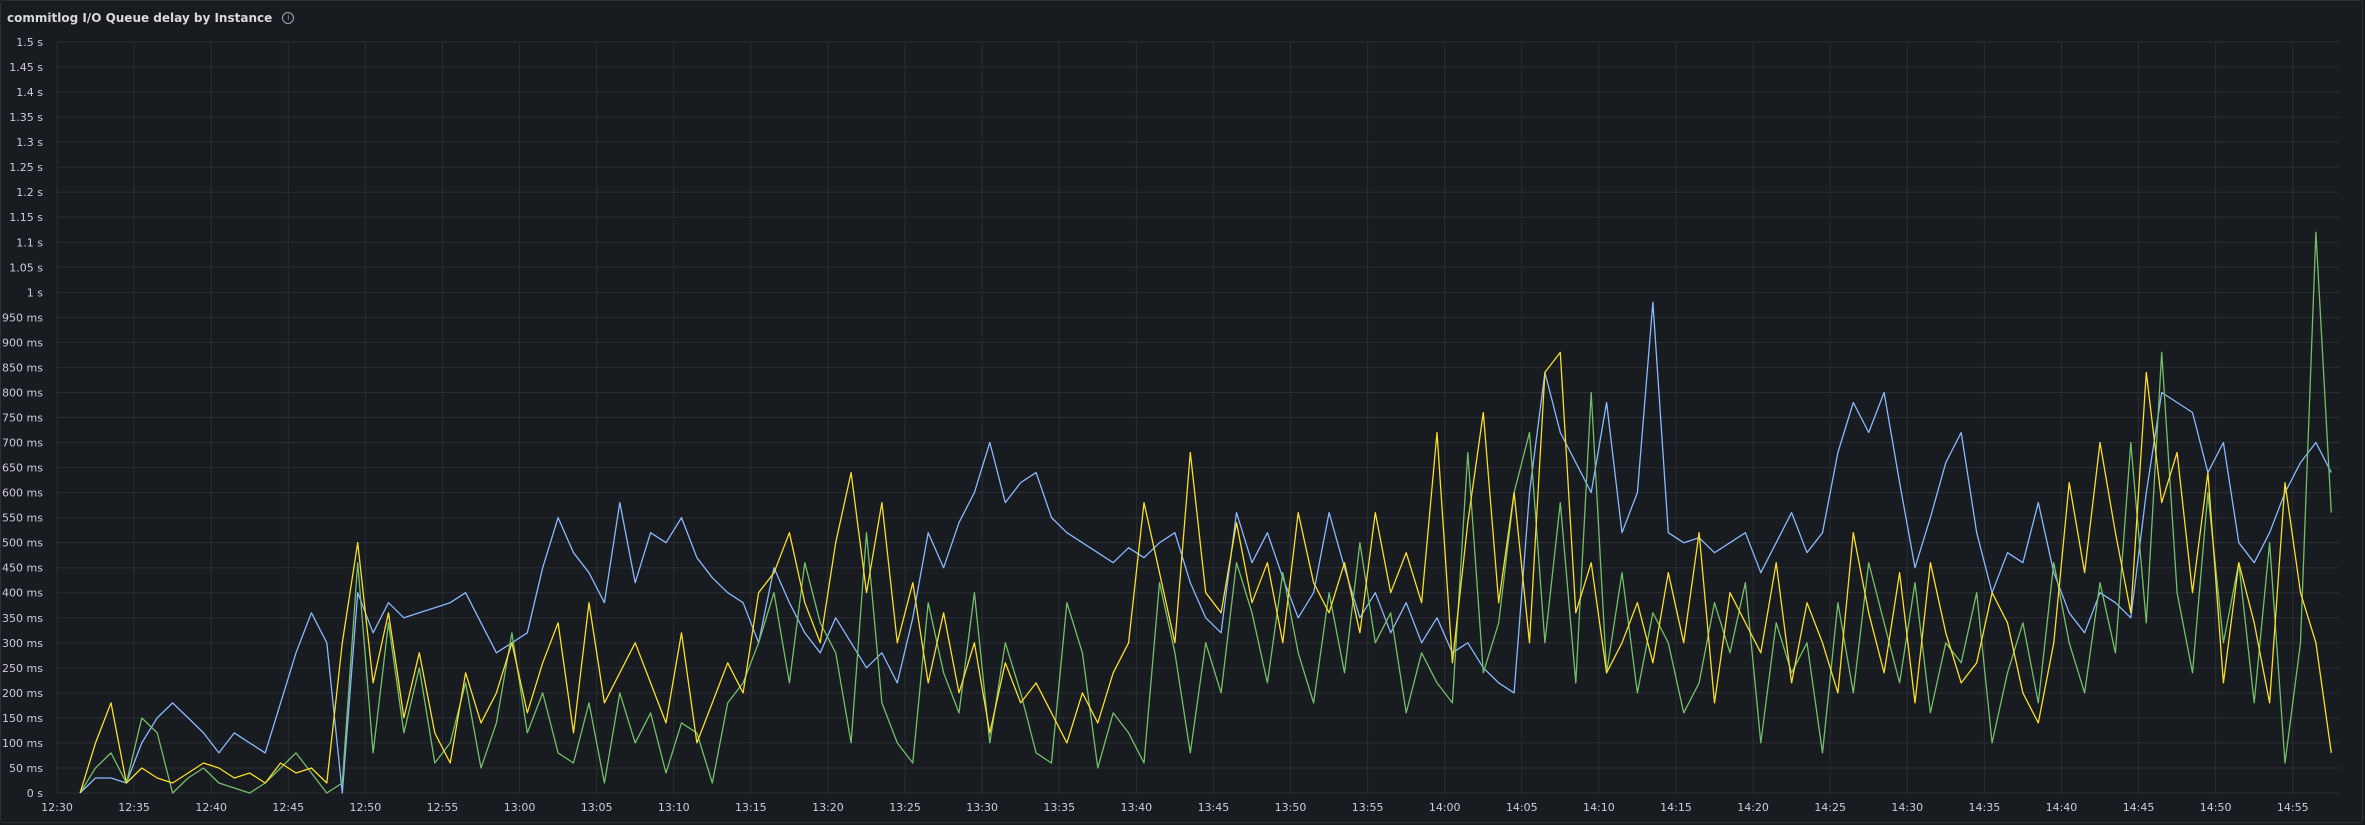  What do you see at coordinates (520, 807) in the screenshot?
I see `x-tick-label: 13:00` at bounding box center [520, 807].